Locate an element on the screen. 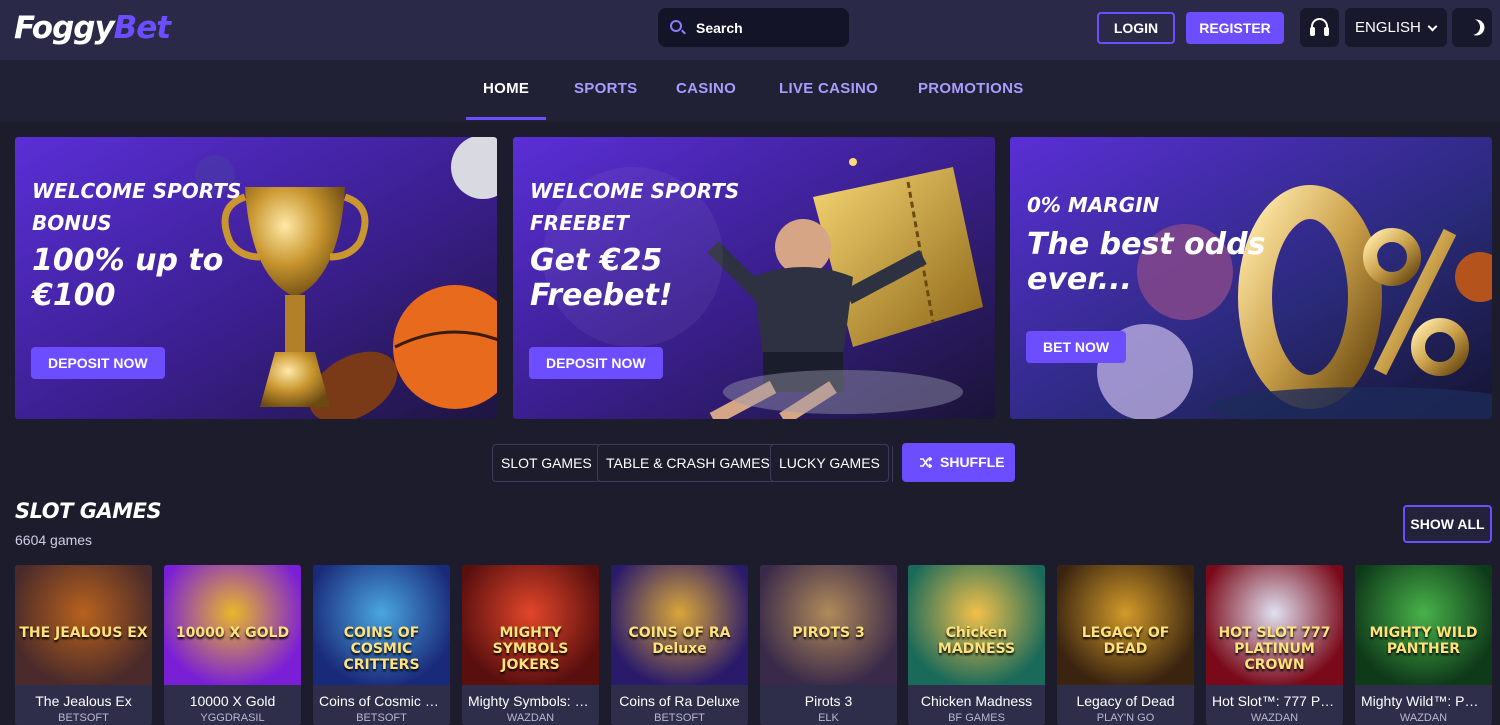  language-label: ENGLISH is located at coordinates (1388, 27).